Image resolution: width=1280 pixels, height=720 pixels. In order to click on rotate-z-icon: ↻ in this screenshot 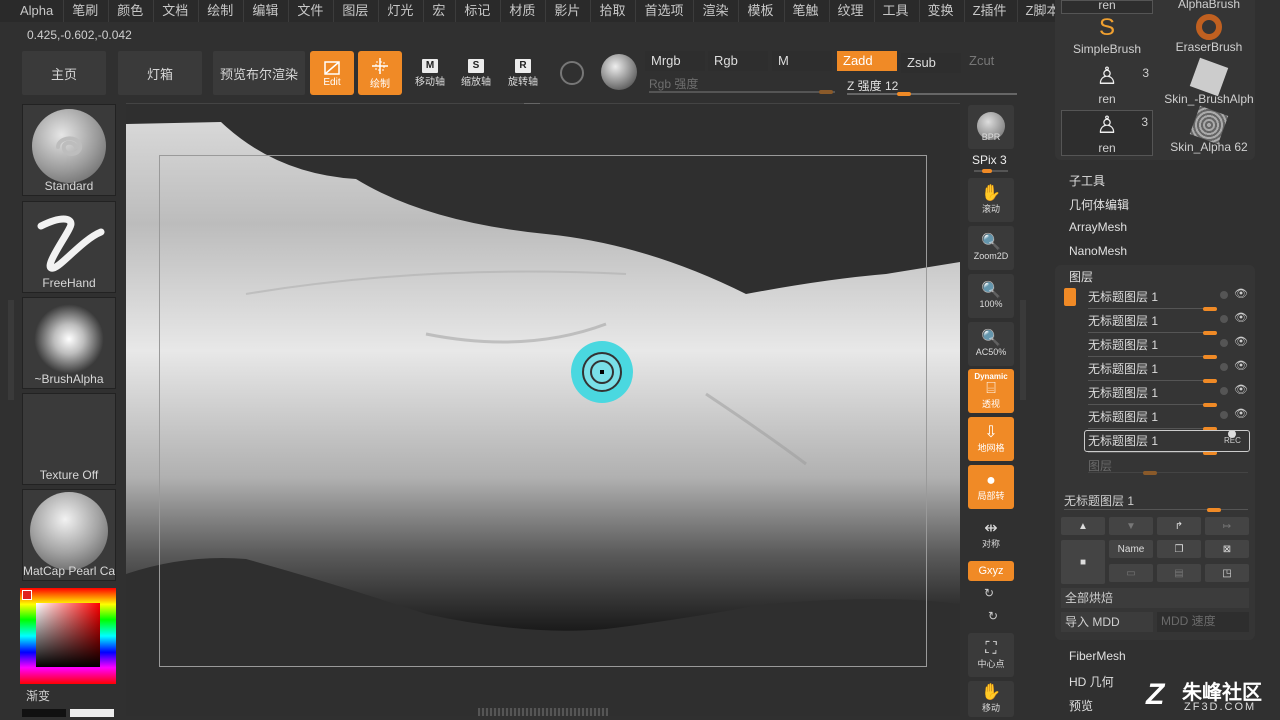, I will do `click(993, 616)`.